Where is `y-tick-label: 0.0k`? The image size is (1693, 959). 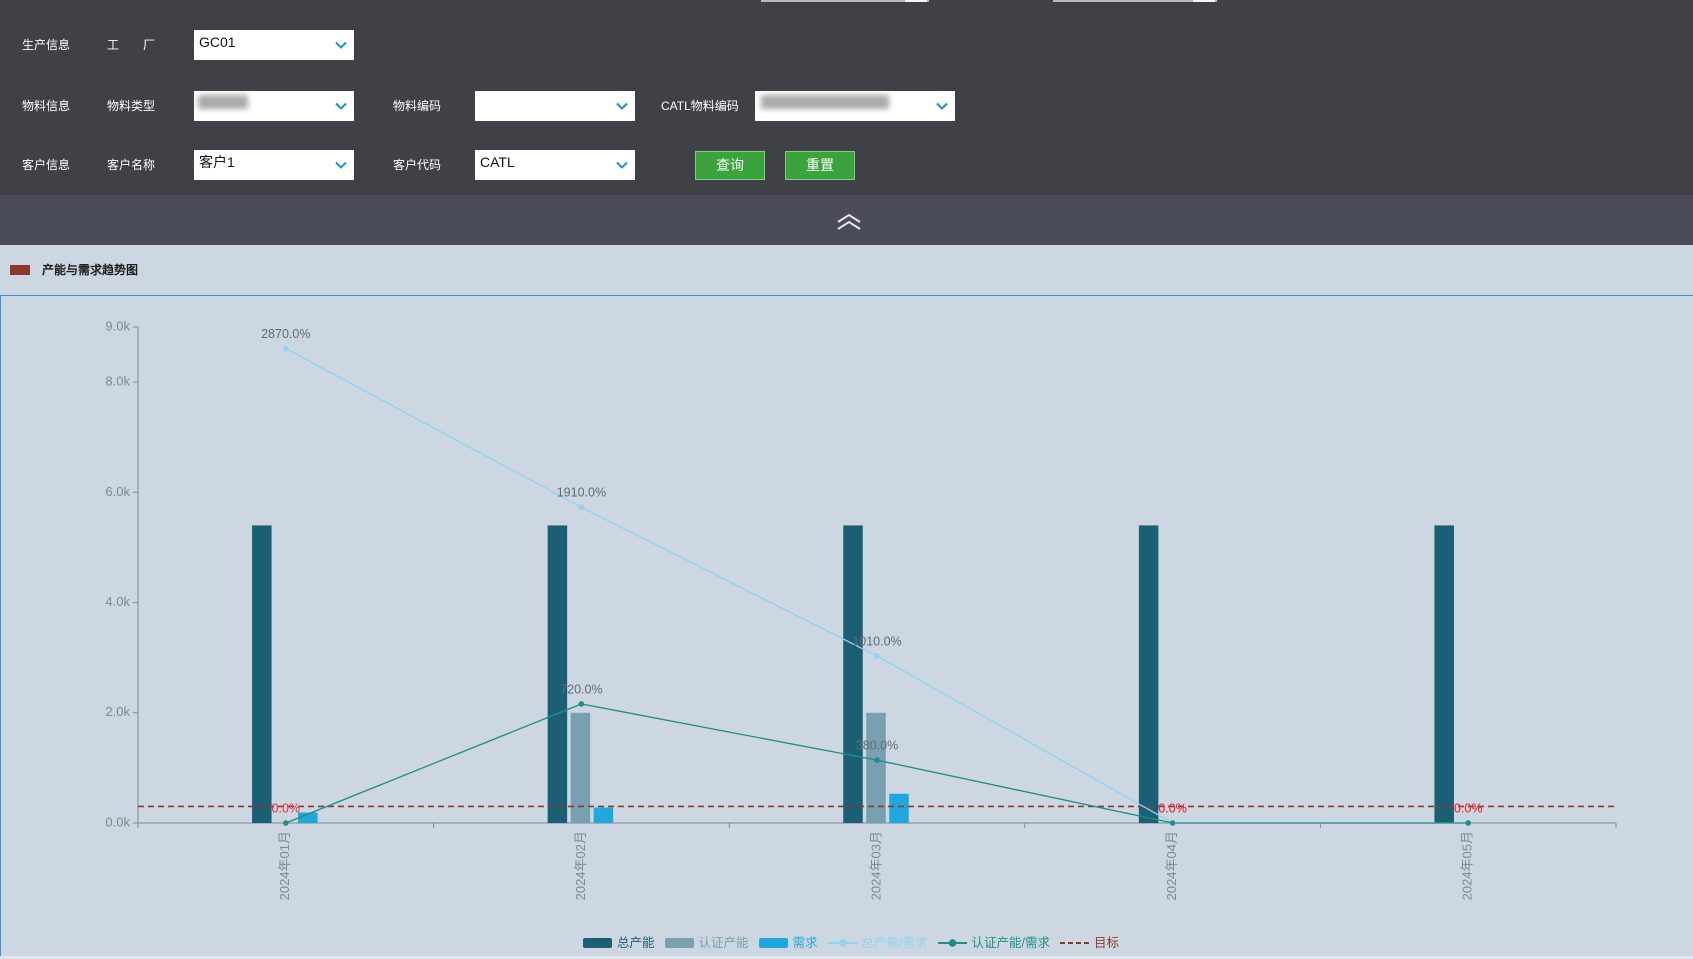
y-tick-label: 0.0k is located at coordinates (117, 821).